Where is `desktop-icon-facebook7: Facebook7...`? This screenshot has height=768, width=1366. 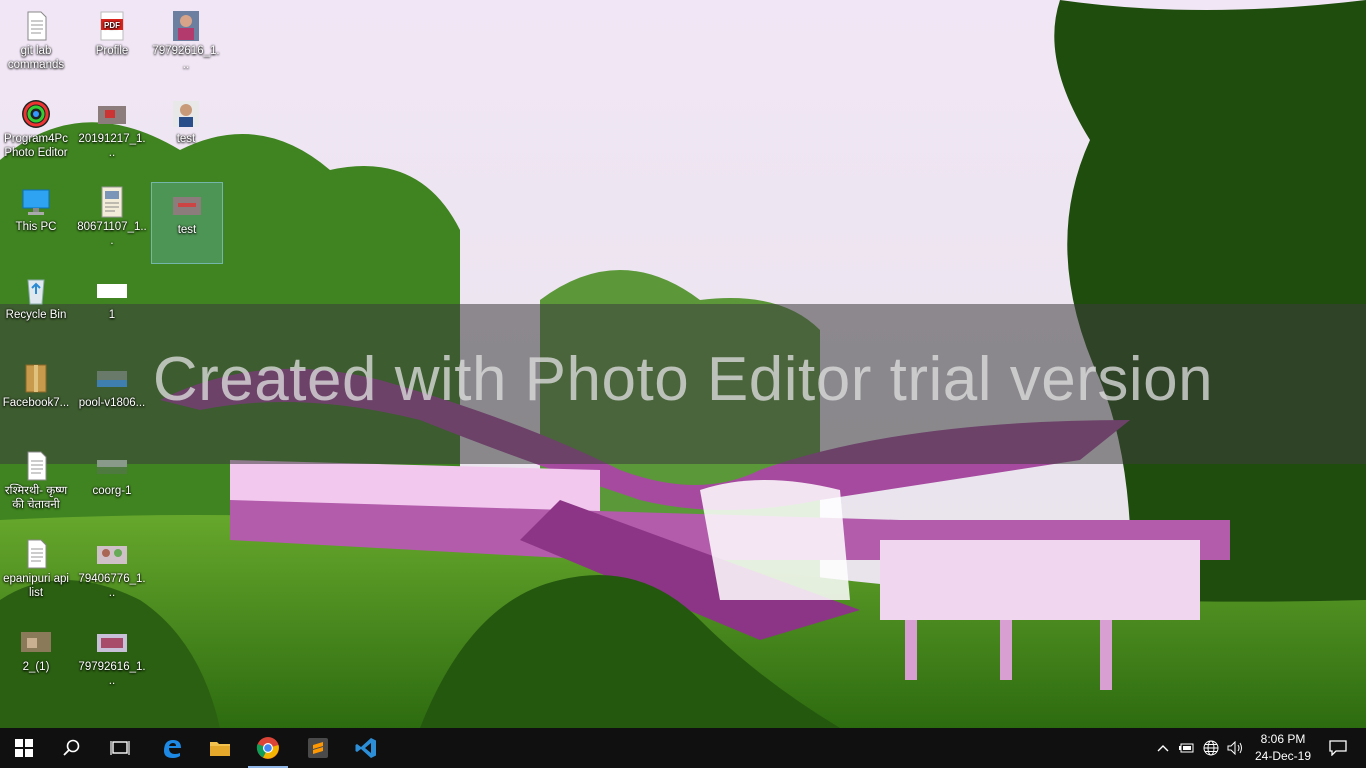 desktop-icon-facebook7: Facebook7... is located at coordinates (36, 397).